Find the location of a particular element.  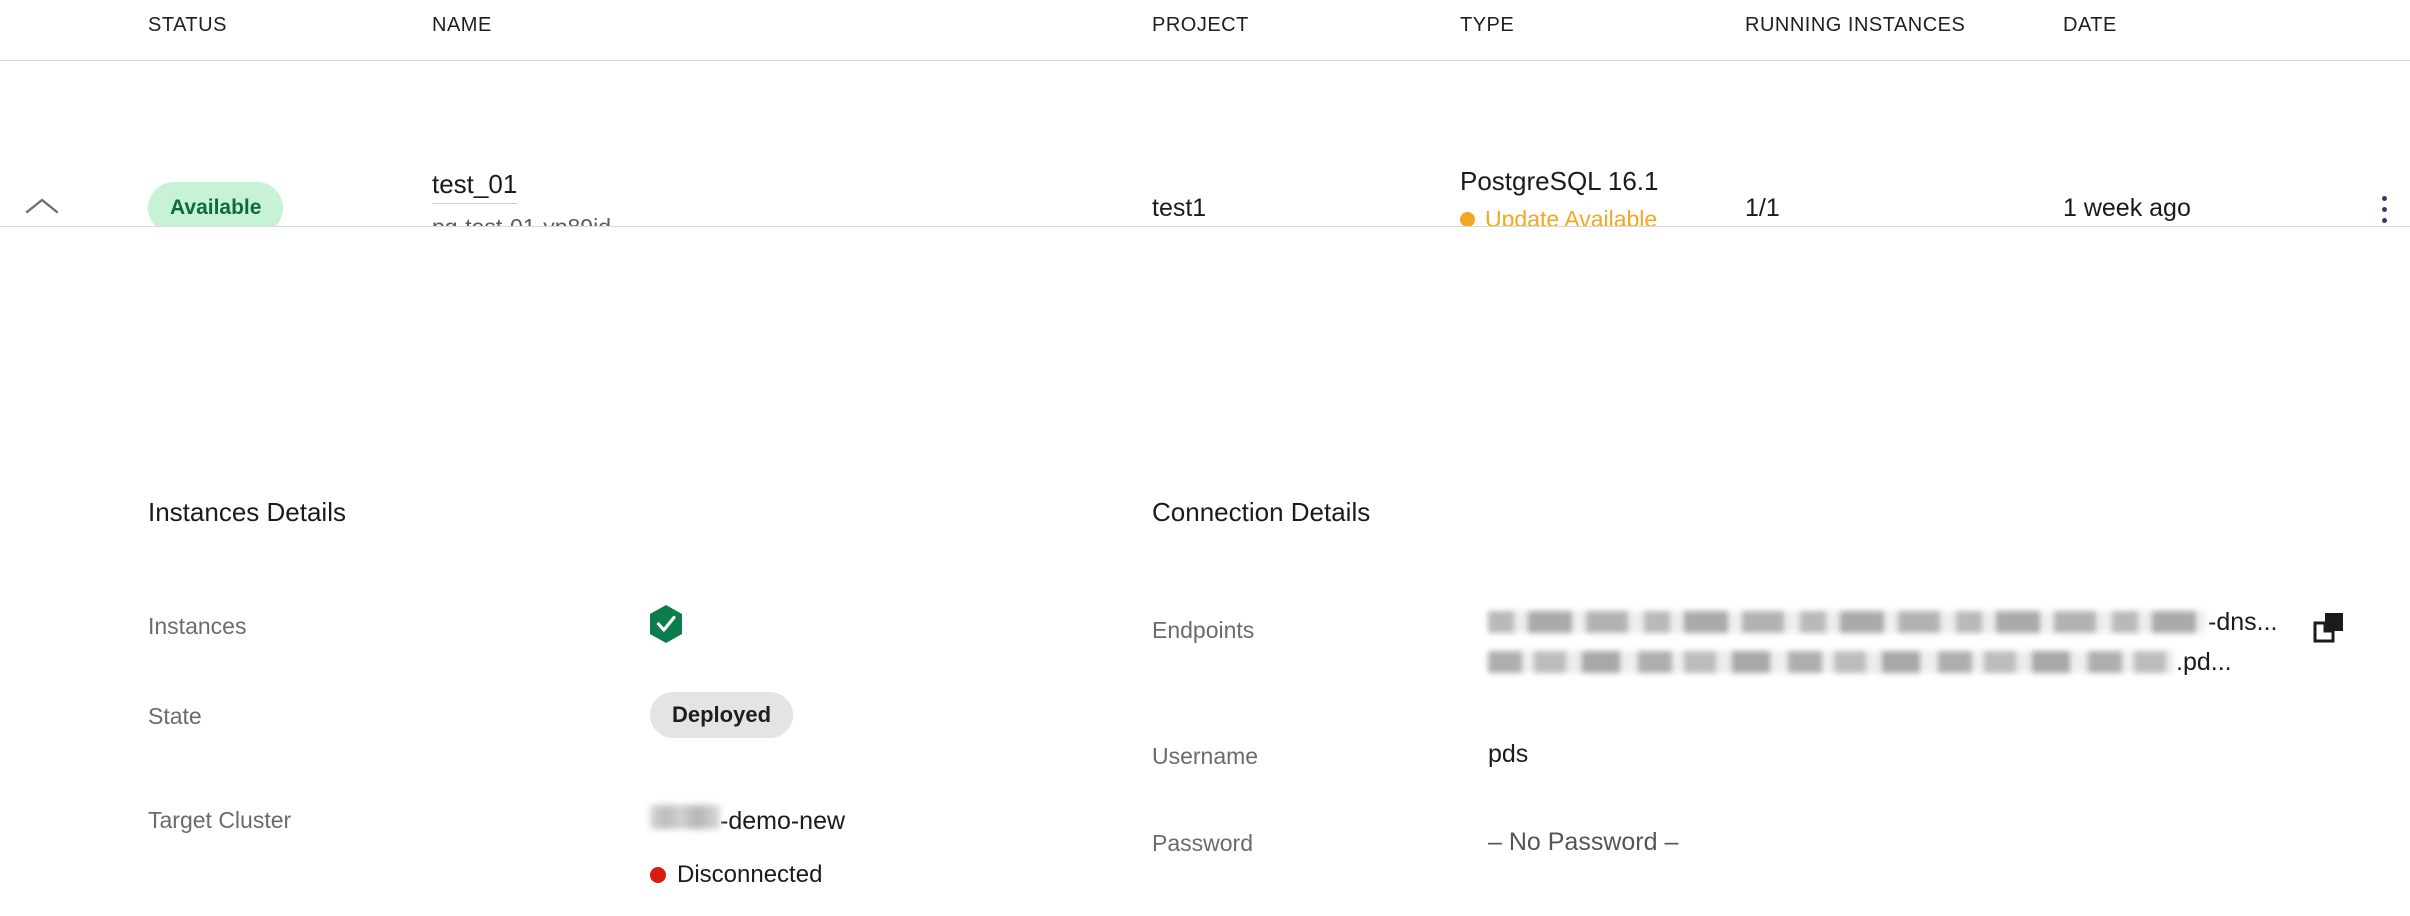

connection-details-title: Connection Details is located at coordinates (1261, 512).